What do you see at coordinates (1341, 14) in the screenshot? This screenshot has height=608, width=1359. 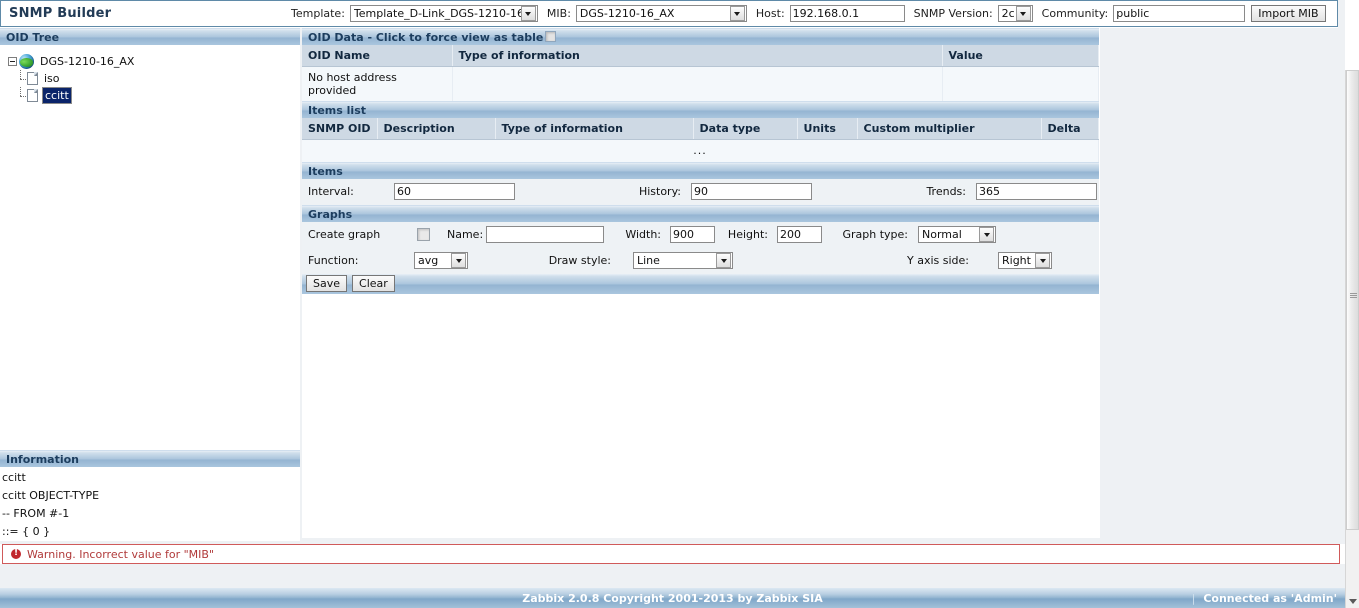 I see `topbar-right-fill` at bounding box center [1341, 14].